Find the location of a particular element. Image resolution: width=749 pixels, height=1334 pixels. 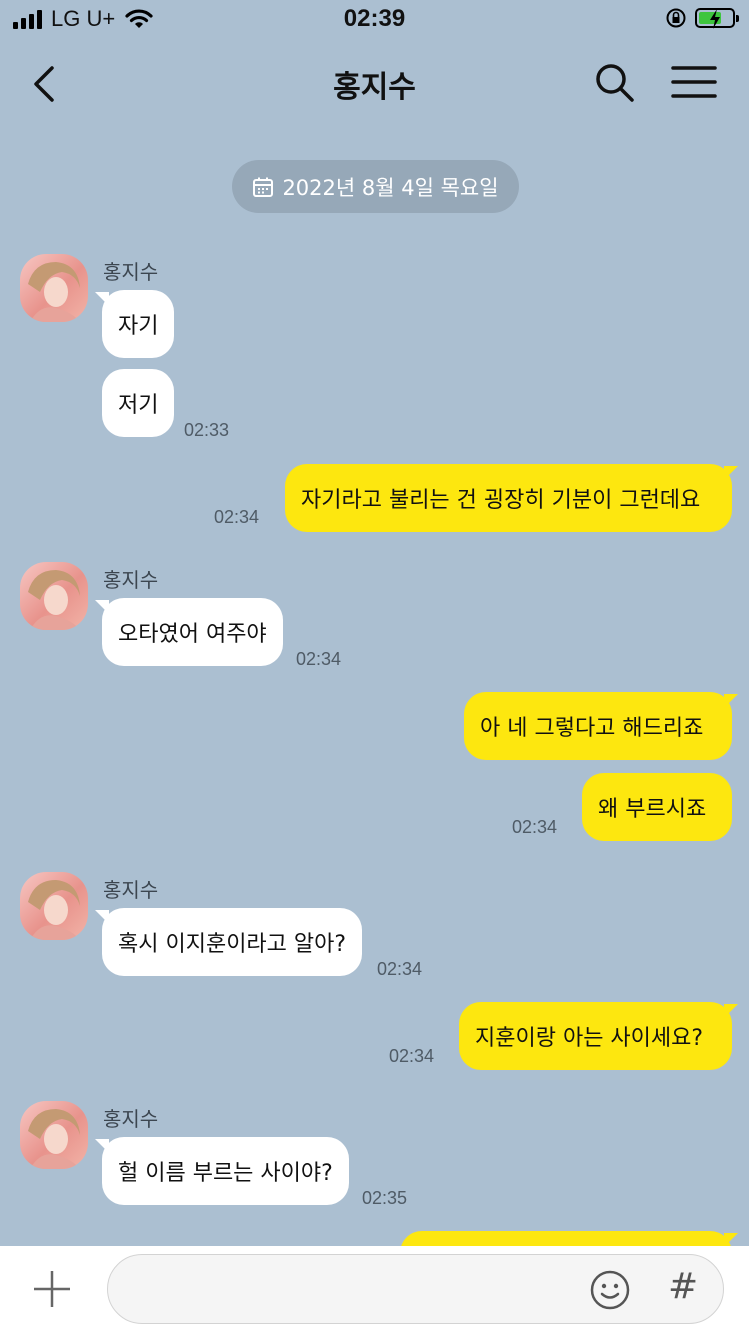

status-bar: LG U+ 02:39 is located at coordinates (374, 21).